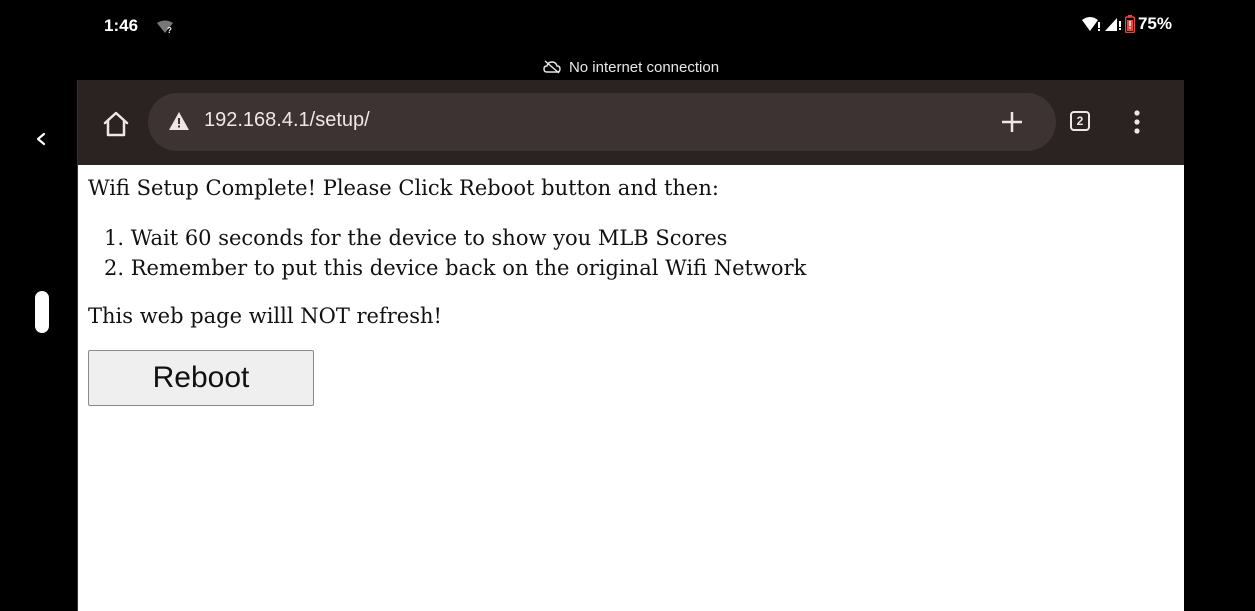 This screenshot has width=1255, height=611. I want to click on wifi-no-internet-icon: ?, so click(165, 27).